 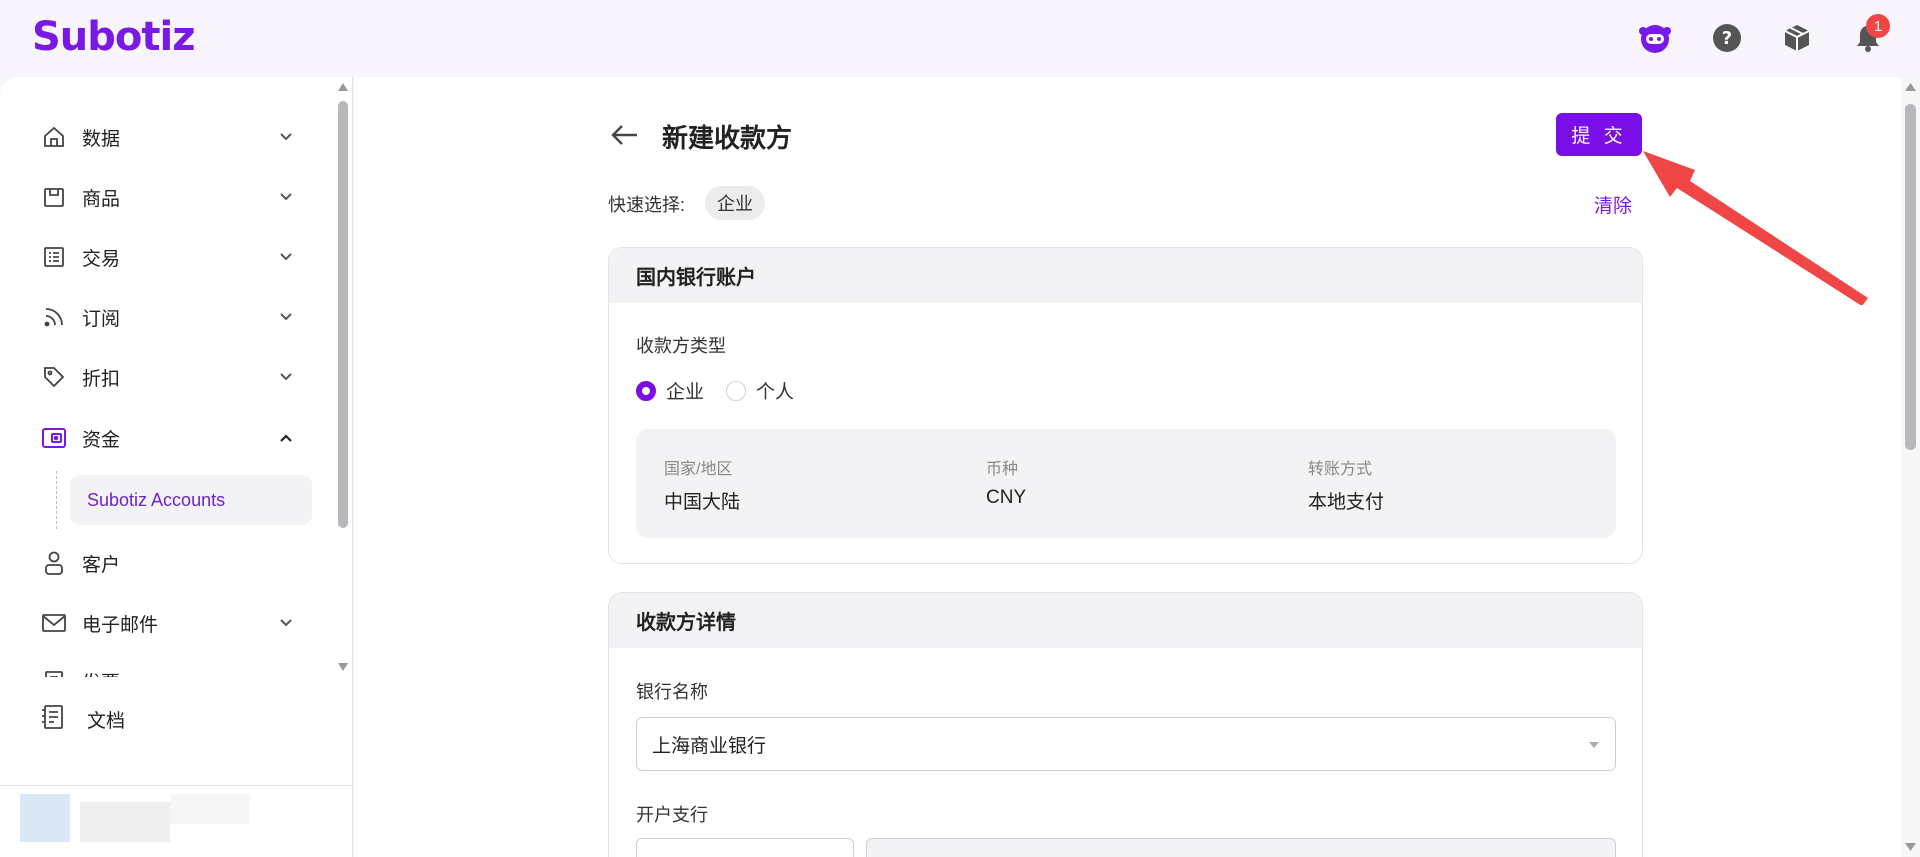 I want to click on sidebar-item-label: 交易, so click(x=101, y=259).